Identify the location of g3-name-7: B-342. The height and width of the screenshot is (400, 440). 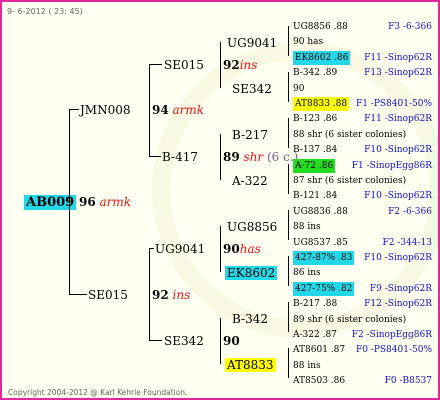
(250, 319).